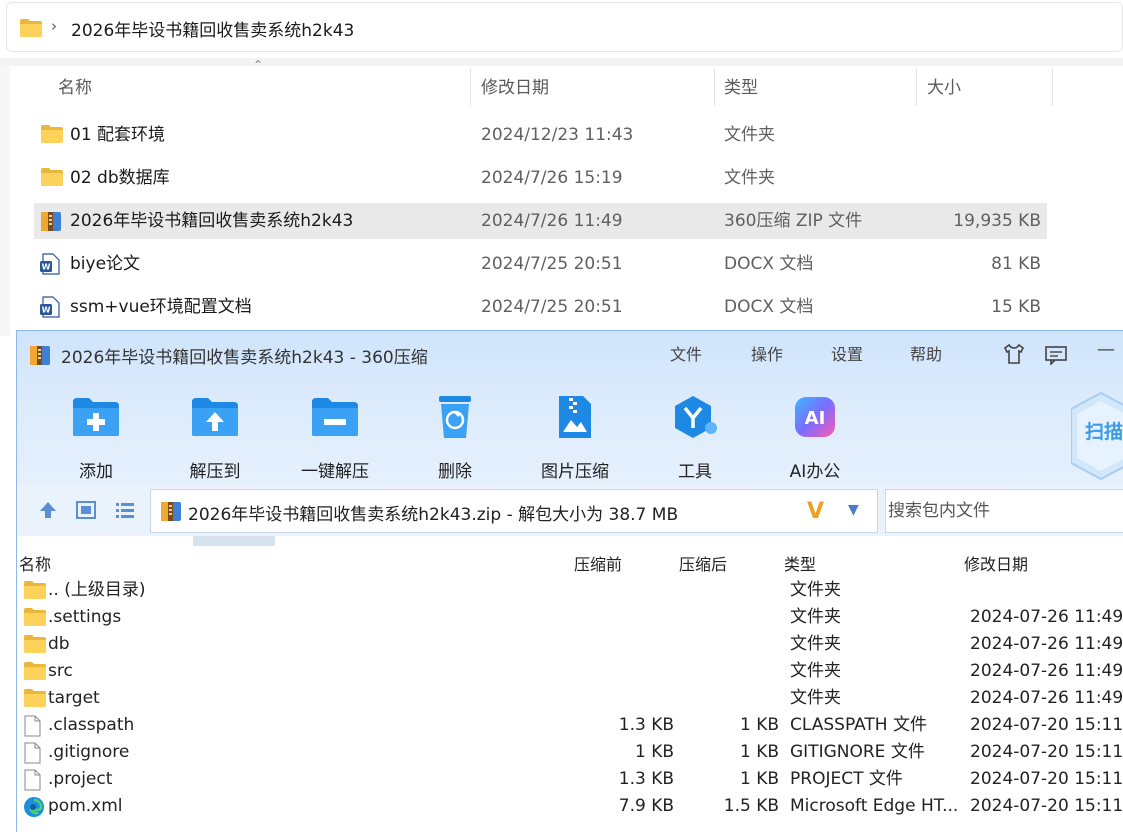  I want to click on chevron-down-icon: ▼, so click(853, 510).